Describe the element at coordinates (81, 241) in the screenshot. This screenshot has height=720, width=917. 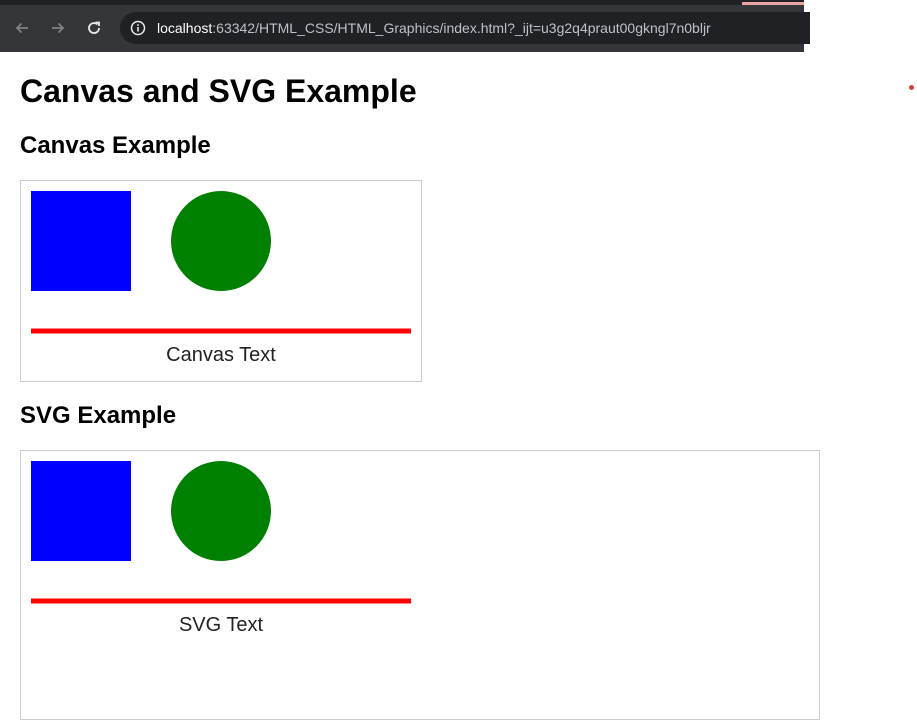
I see `canvas-blue-square` at that location.